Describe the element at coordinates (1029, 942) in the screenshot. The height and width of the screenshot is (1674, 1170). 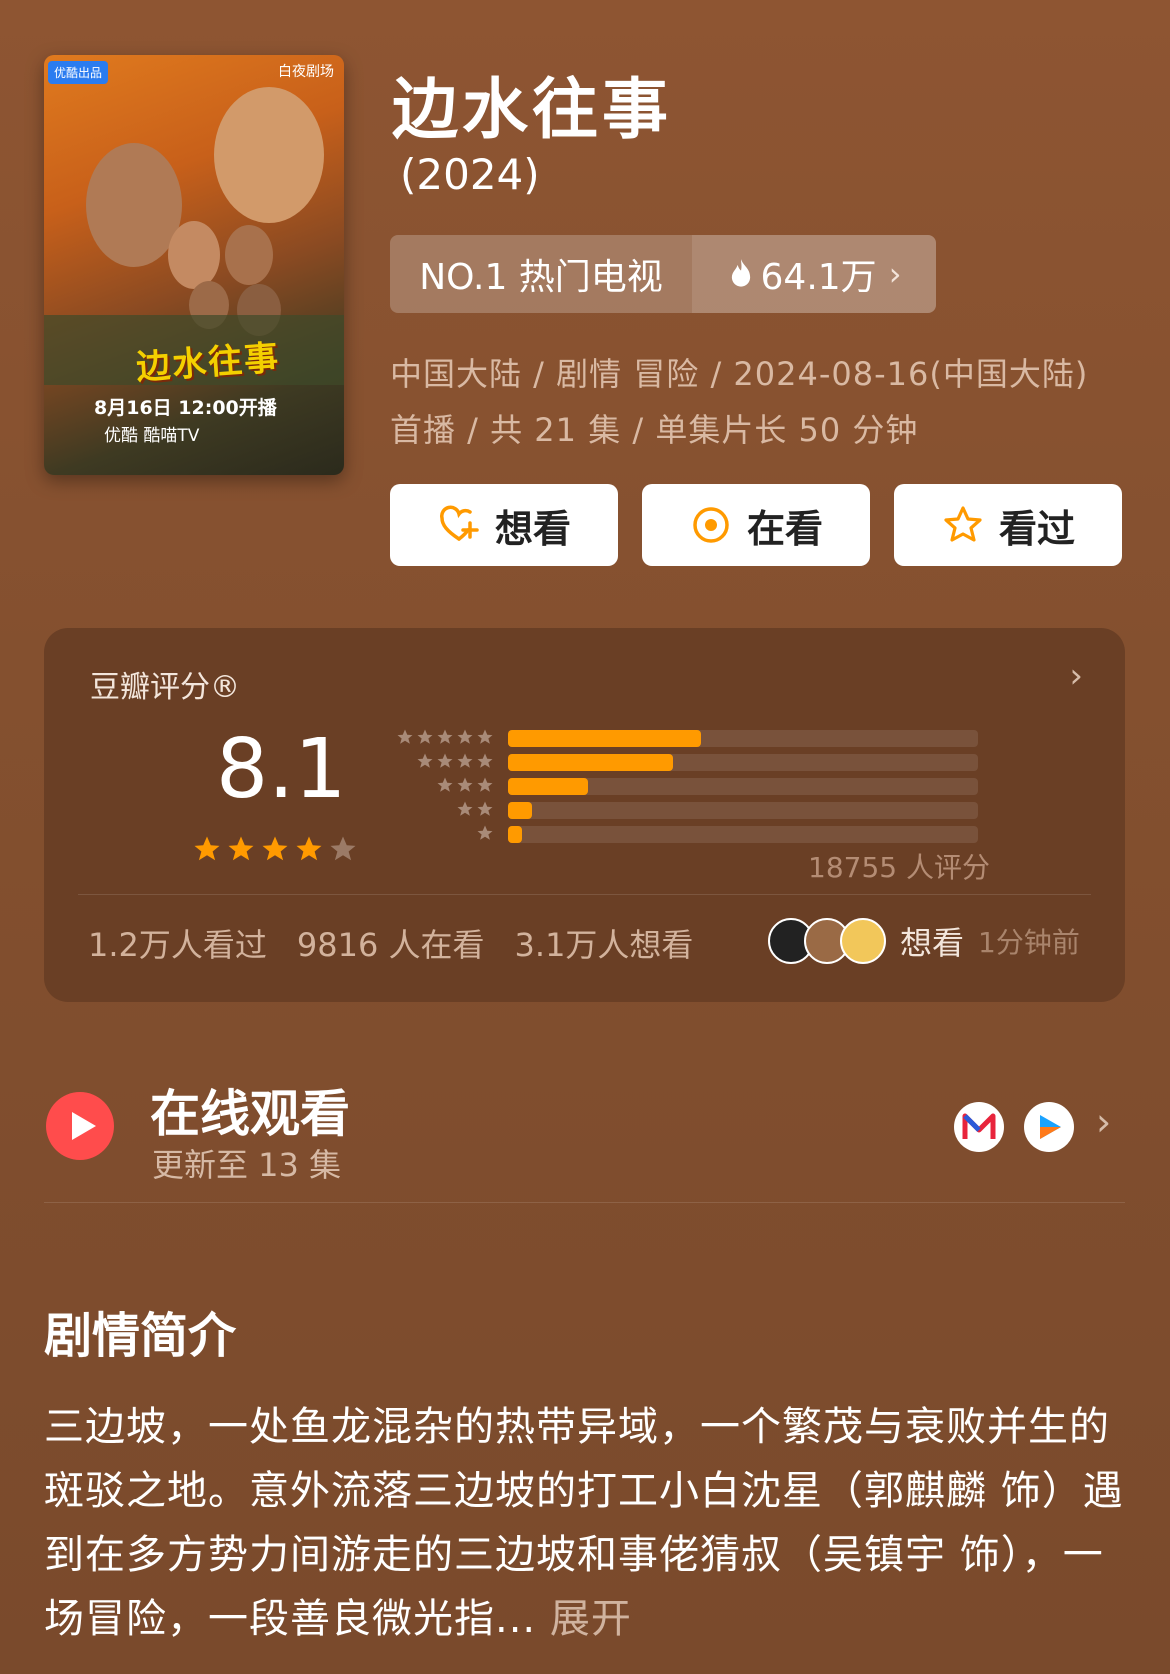
I see `recent-time: 1分钟前` at that location.